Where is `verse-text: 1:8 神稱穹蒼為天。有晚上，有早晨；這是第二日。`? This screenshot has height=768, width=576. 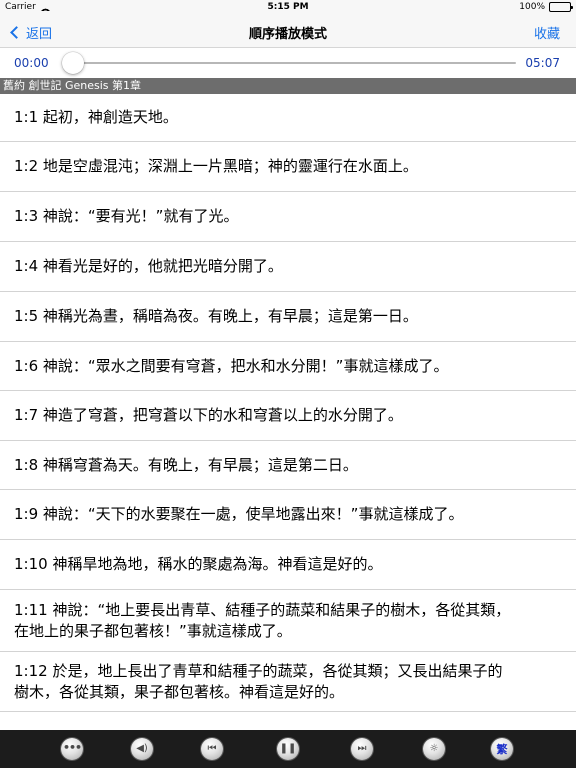 verse-text: 1:8 神稱穹蒼為天。有晚上，有早晨；這是第二日。 is located at coordinates (186, 464).